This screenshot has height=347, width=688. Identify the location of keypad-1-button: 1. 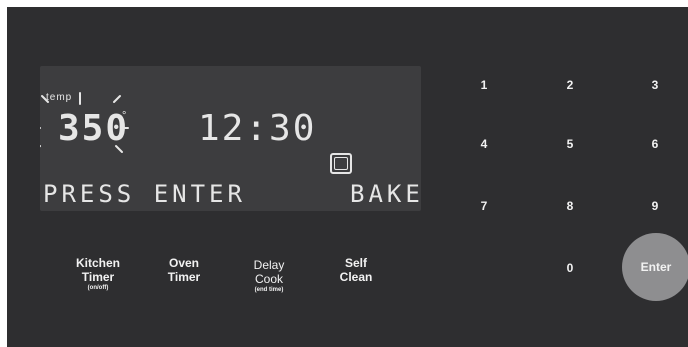
(484, 85).